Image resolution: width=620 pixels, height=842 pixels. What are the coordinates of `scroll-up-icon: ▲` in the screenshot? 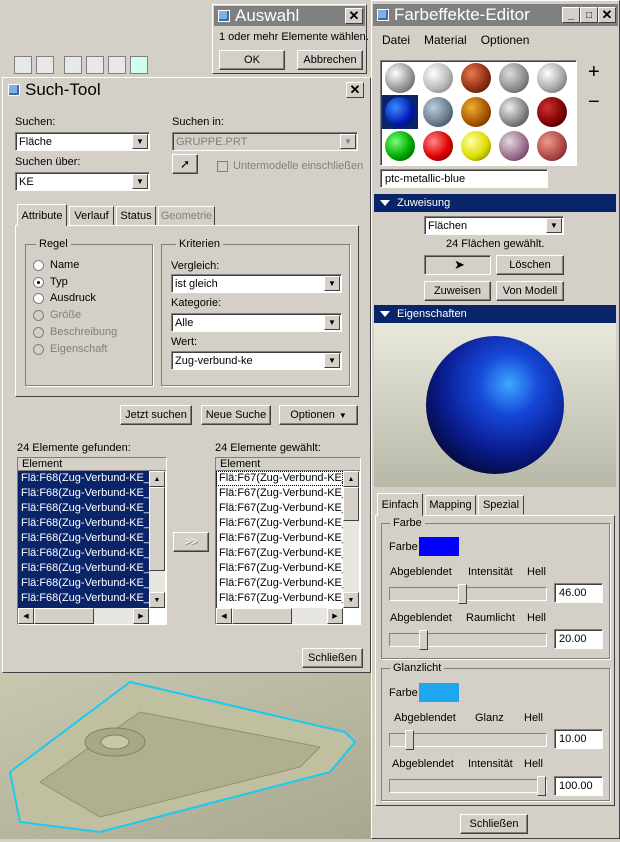 It's located at (351, 479).